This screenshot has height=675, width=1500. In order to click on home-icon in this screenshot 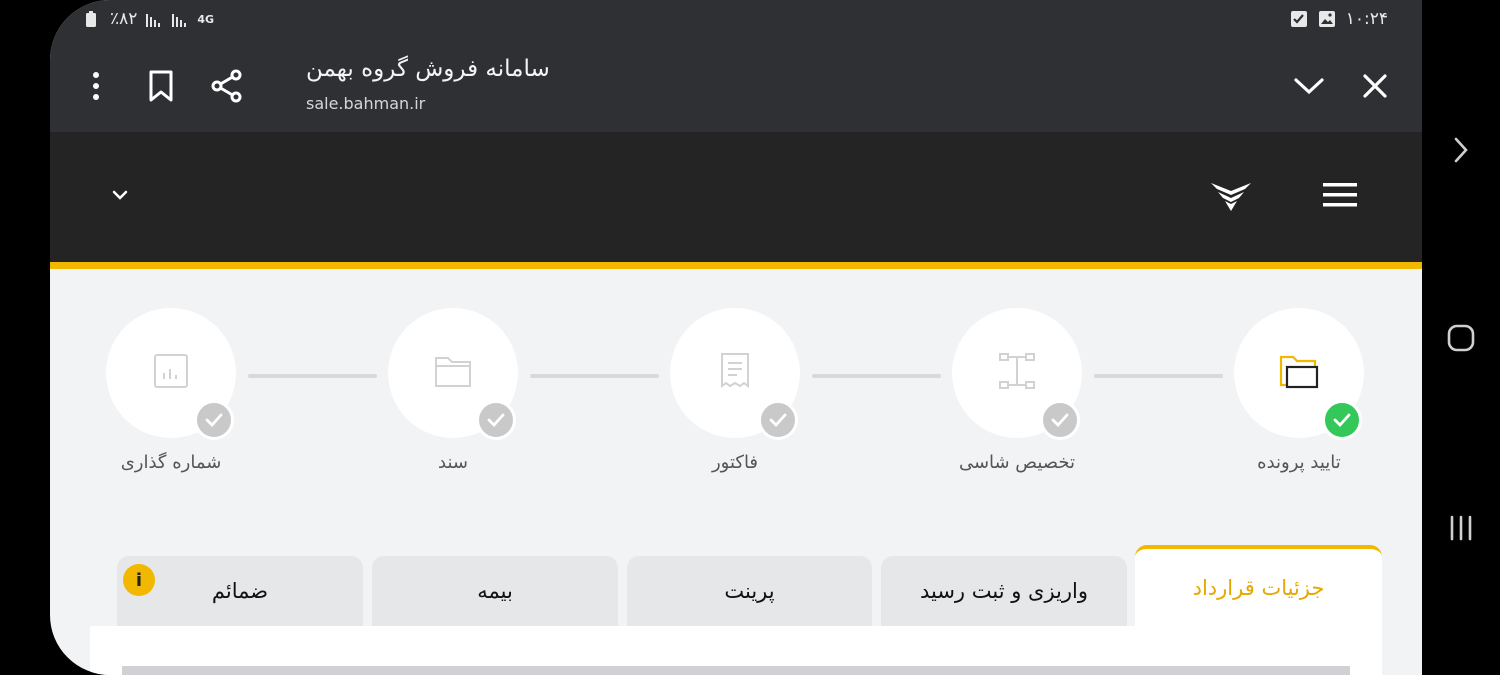, I will do `click(1461, 338)`.